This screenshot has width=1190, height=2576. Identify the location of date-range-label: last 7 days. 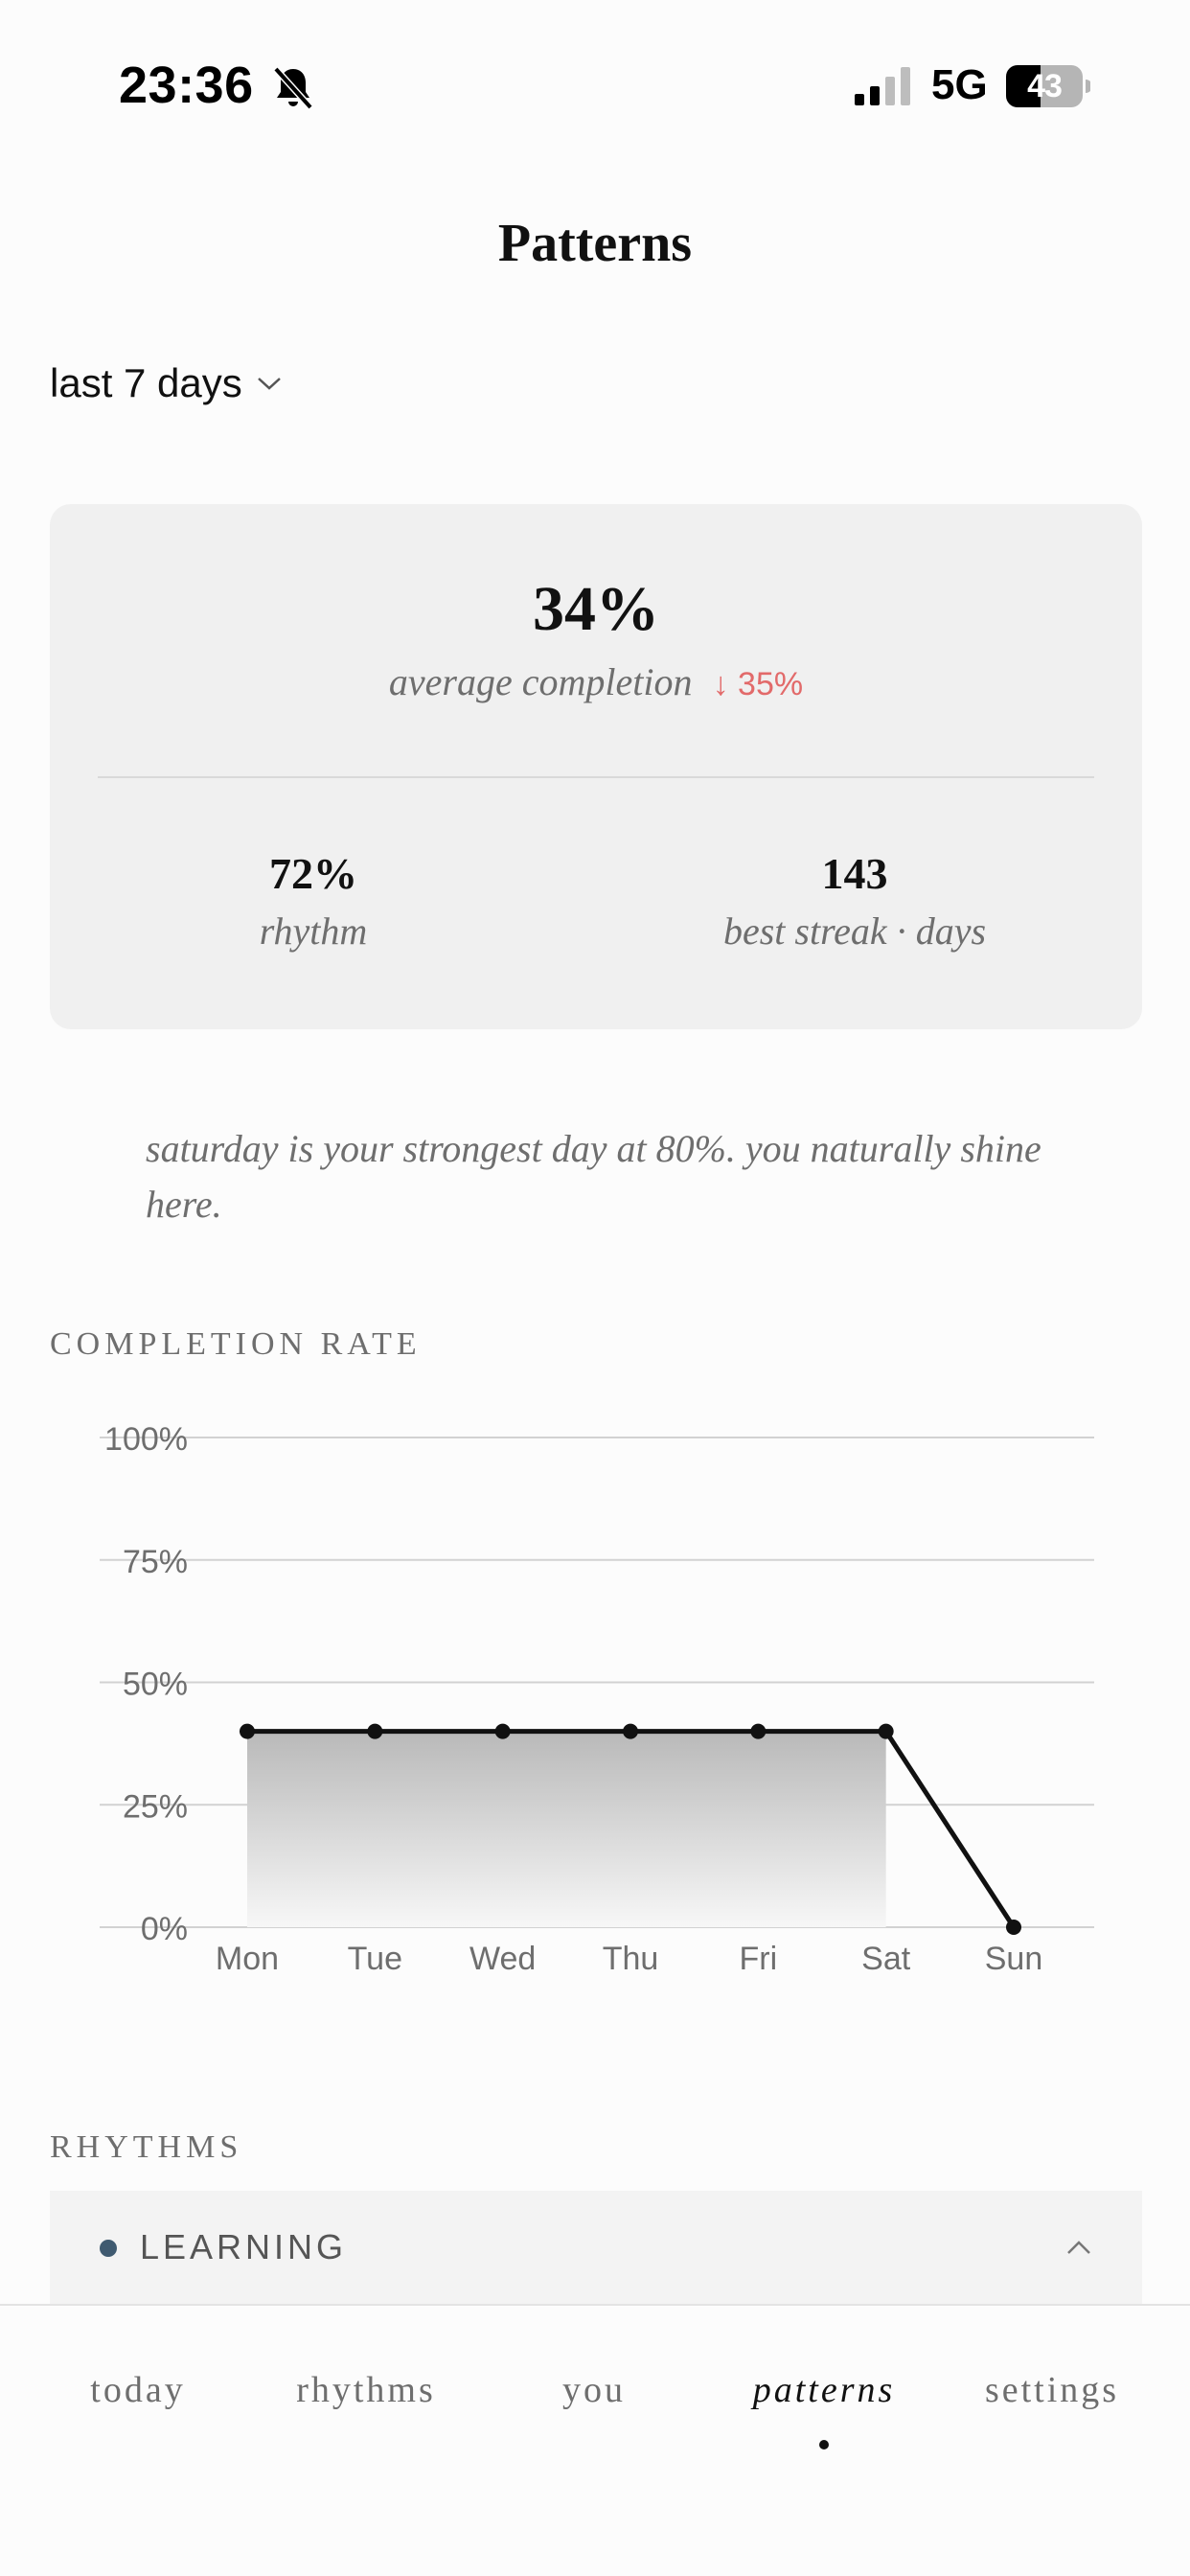
(146, 382).